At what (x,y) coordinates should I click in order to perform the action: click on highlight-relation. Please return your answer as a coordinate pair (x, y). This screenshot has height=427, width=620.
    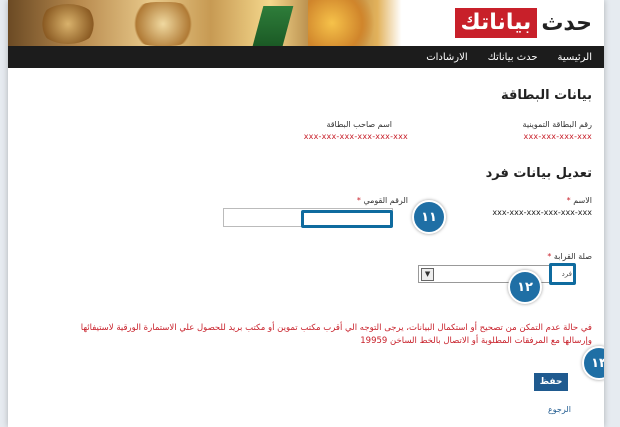
    Looking at the image, I should click on (562, 274).